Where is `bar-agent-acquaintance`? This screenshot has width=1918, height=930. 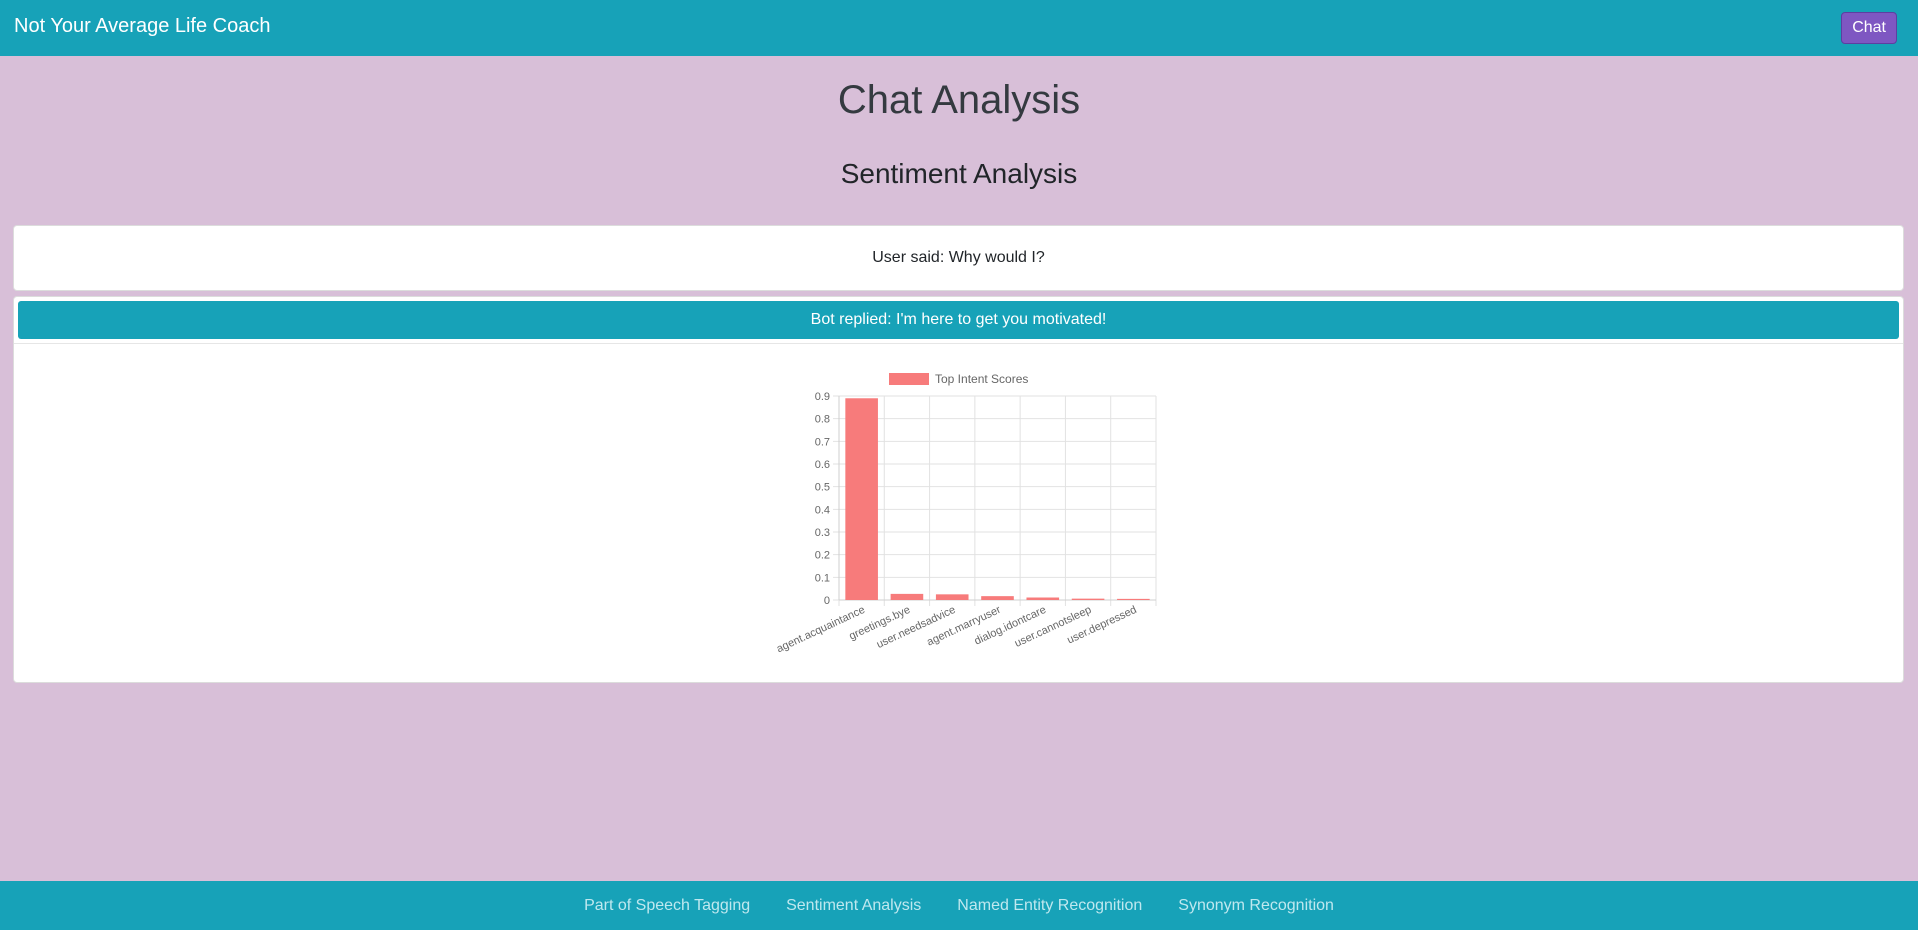
bar-agent-acquaintance is located at coordinates (861, 499).